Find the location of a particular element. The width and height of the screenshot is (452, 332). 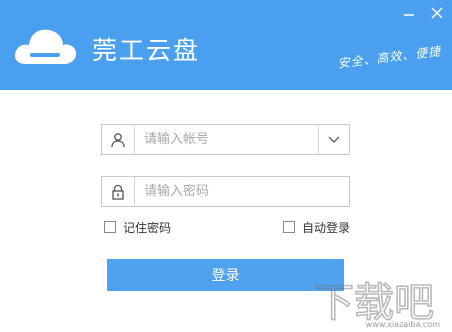

auto-login-label: 自动登录 is located at coordinates (326, 227).